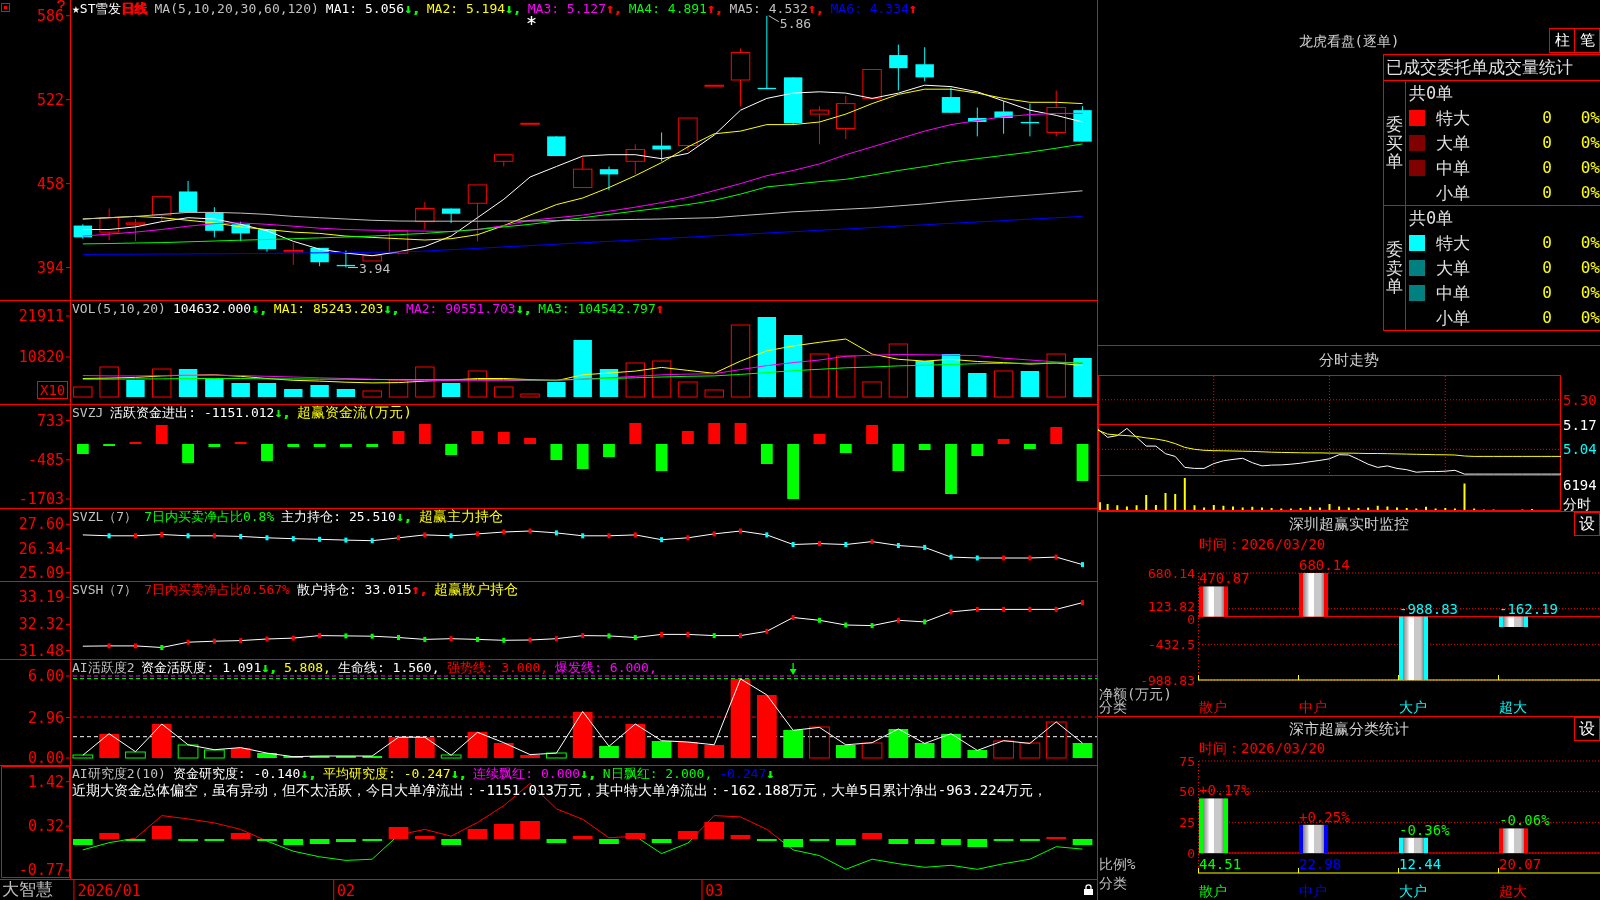  What do you see at coordinates (41, 870) in the screenshot?
I see `axis-tick-label: -0.77` at bounding box center [41, 870].